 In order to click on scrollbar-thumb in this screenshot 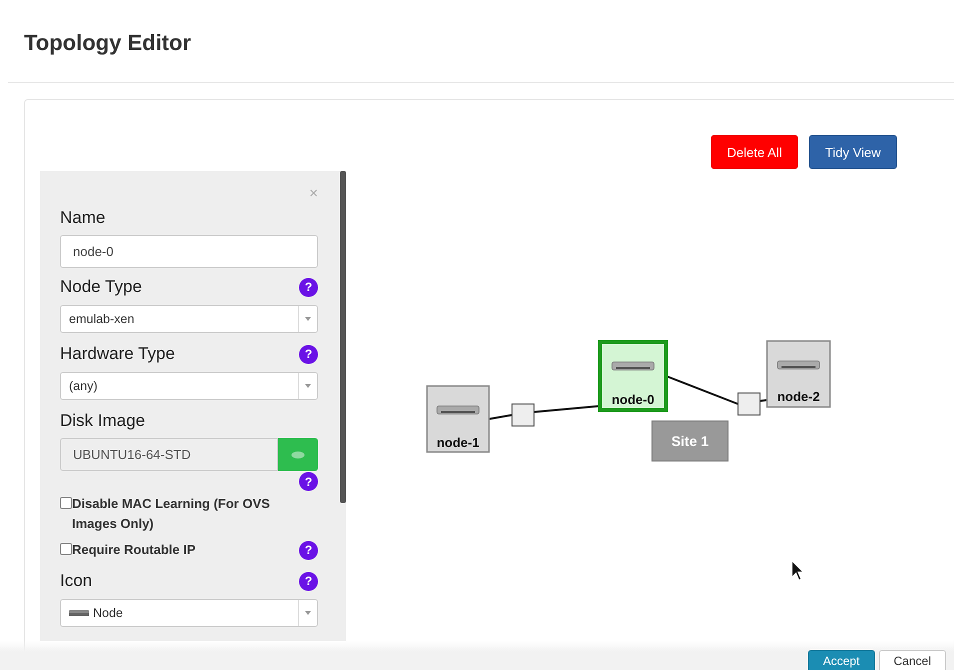, I will do `click(343, 337)`.